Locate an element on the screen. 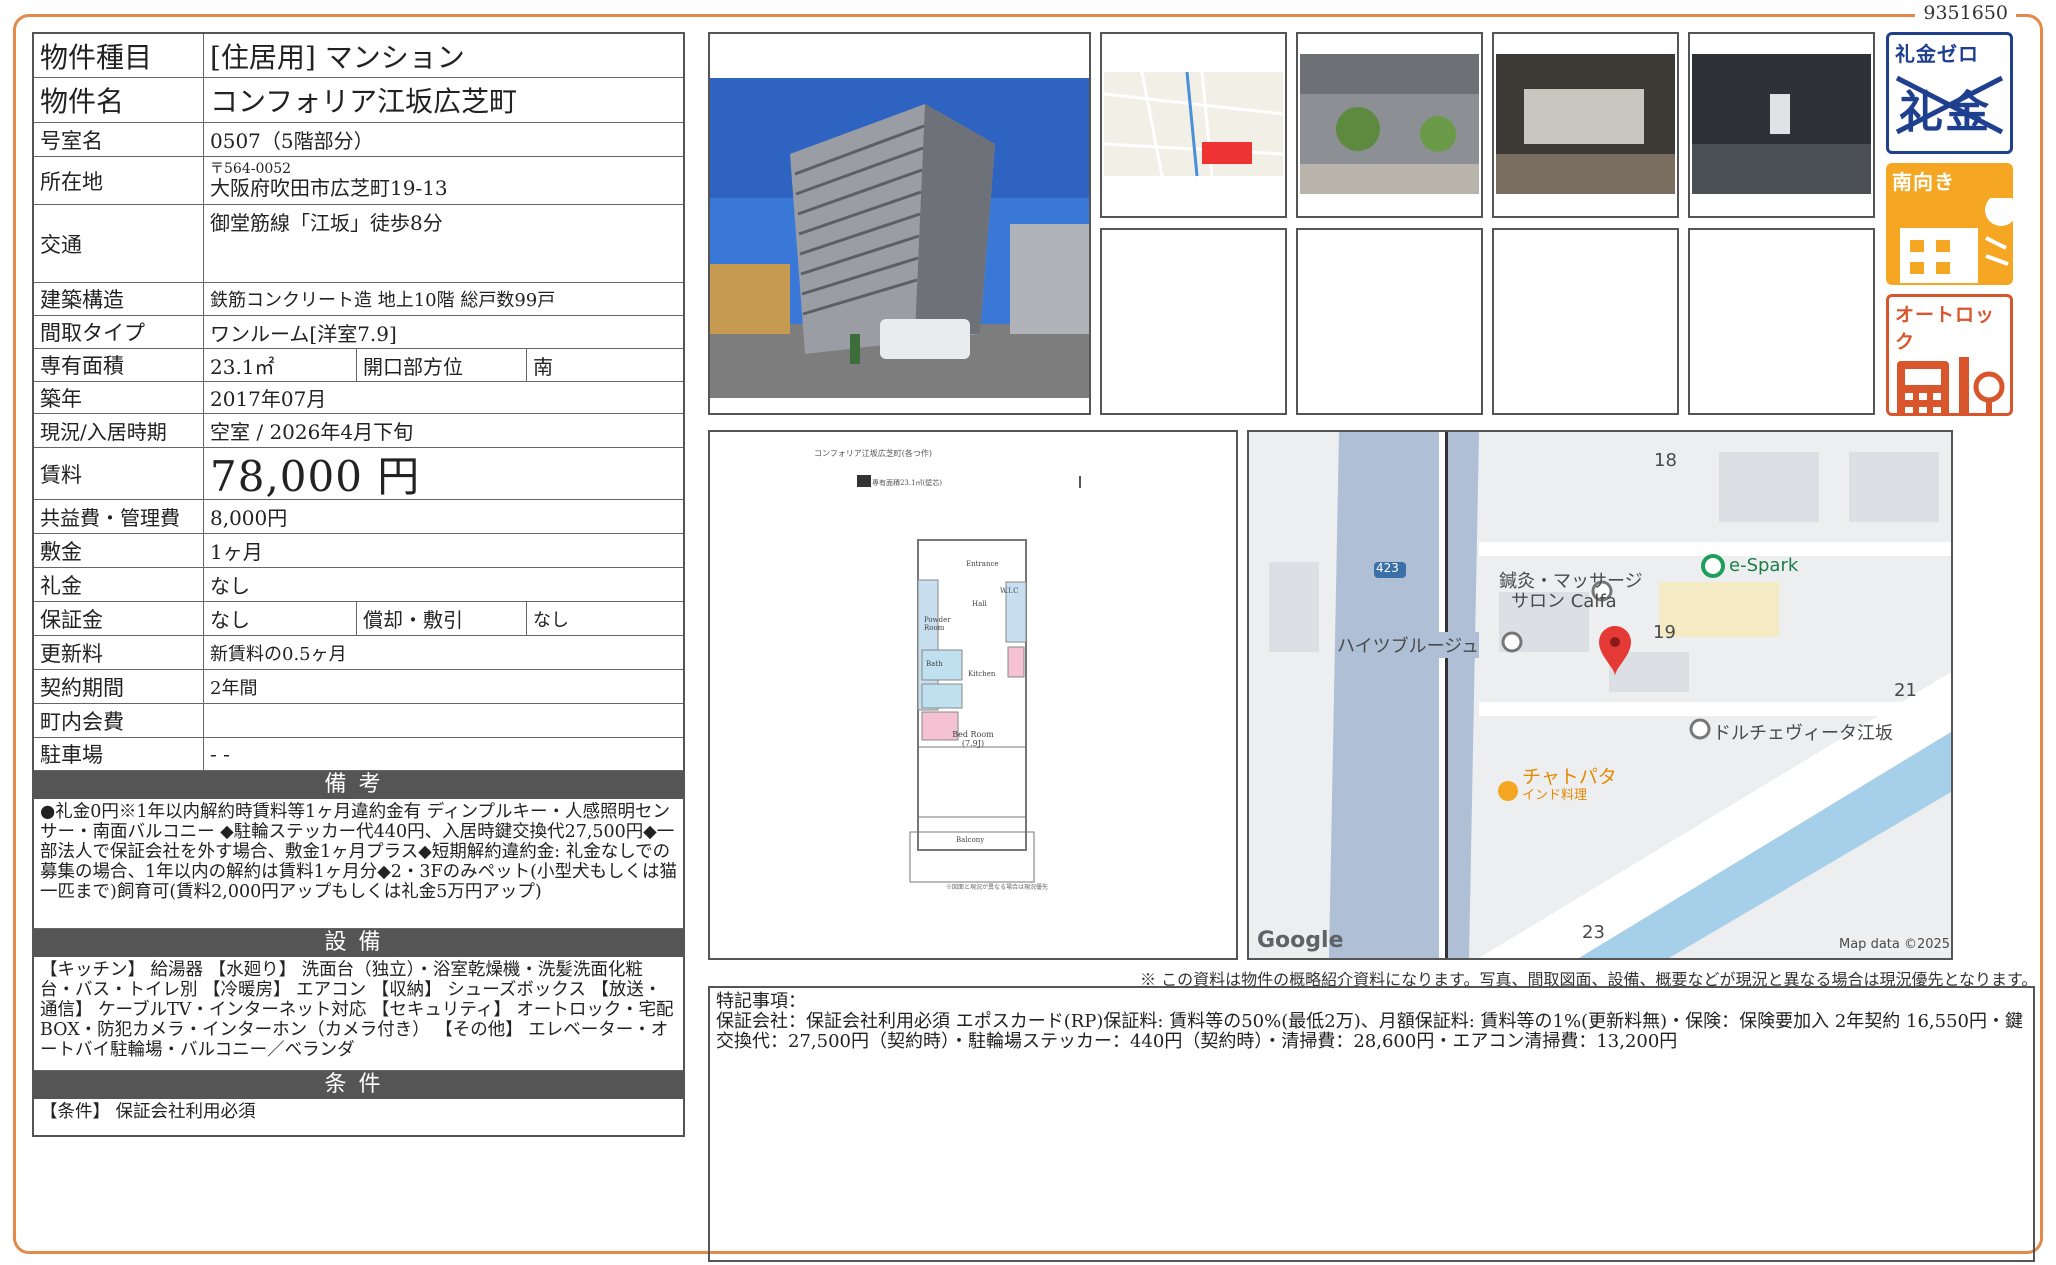 This screenshot has width=2056, height=1265. hallway-photo is located at coordinates (1781, 125).